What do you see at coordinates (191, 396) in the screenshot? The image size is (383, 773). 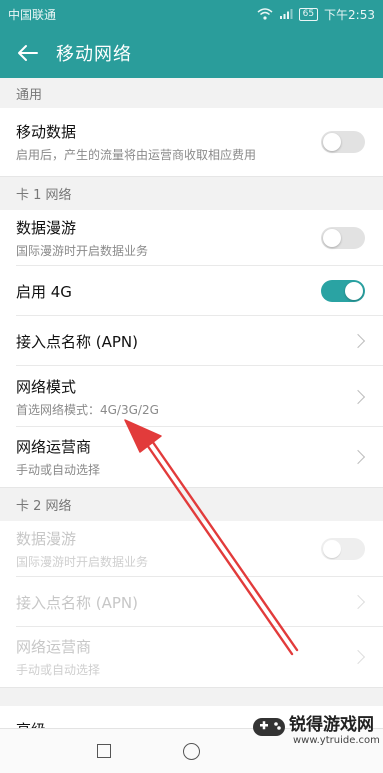 I see `network-mode-row: 网络模式 首选网络模式：4G/3G/2G` at bounding box center [191, 396].